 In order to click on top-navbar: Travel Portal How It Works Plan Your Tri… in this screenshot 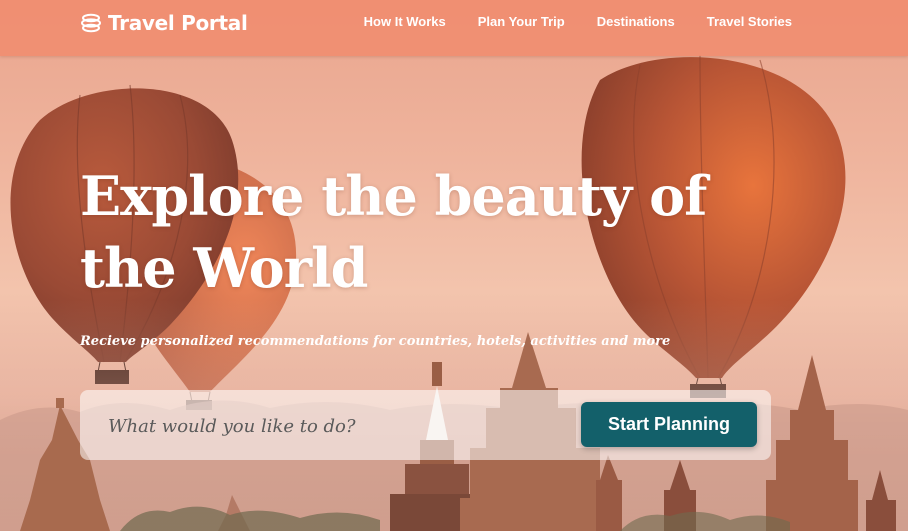, I will do `click(454, 28)`.